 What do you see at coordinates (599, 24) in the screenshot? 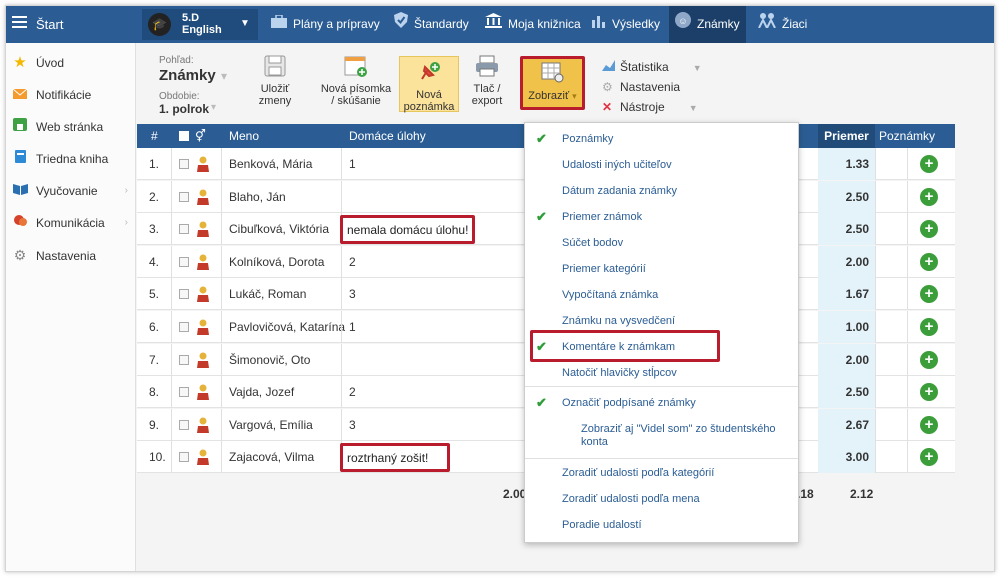
I see `bar-chart-icon` at bounding box center [599, 24].